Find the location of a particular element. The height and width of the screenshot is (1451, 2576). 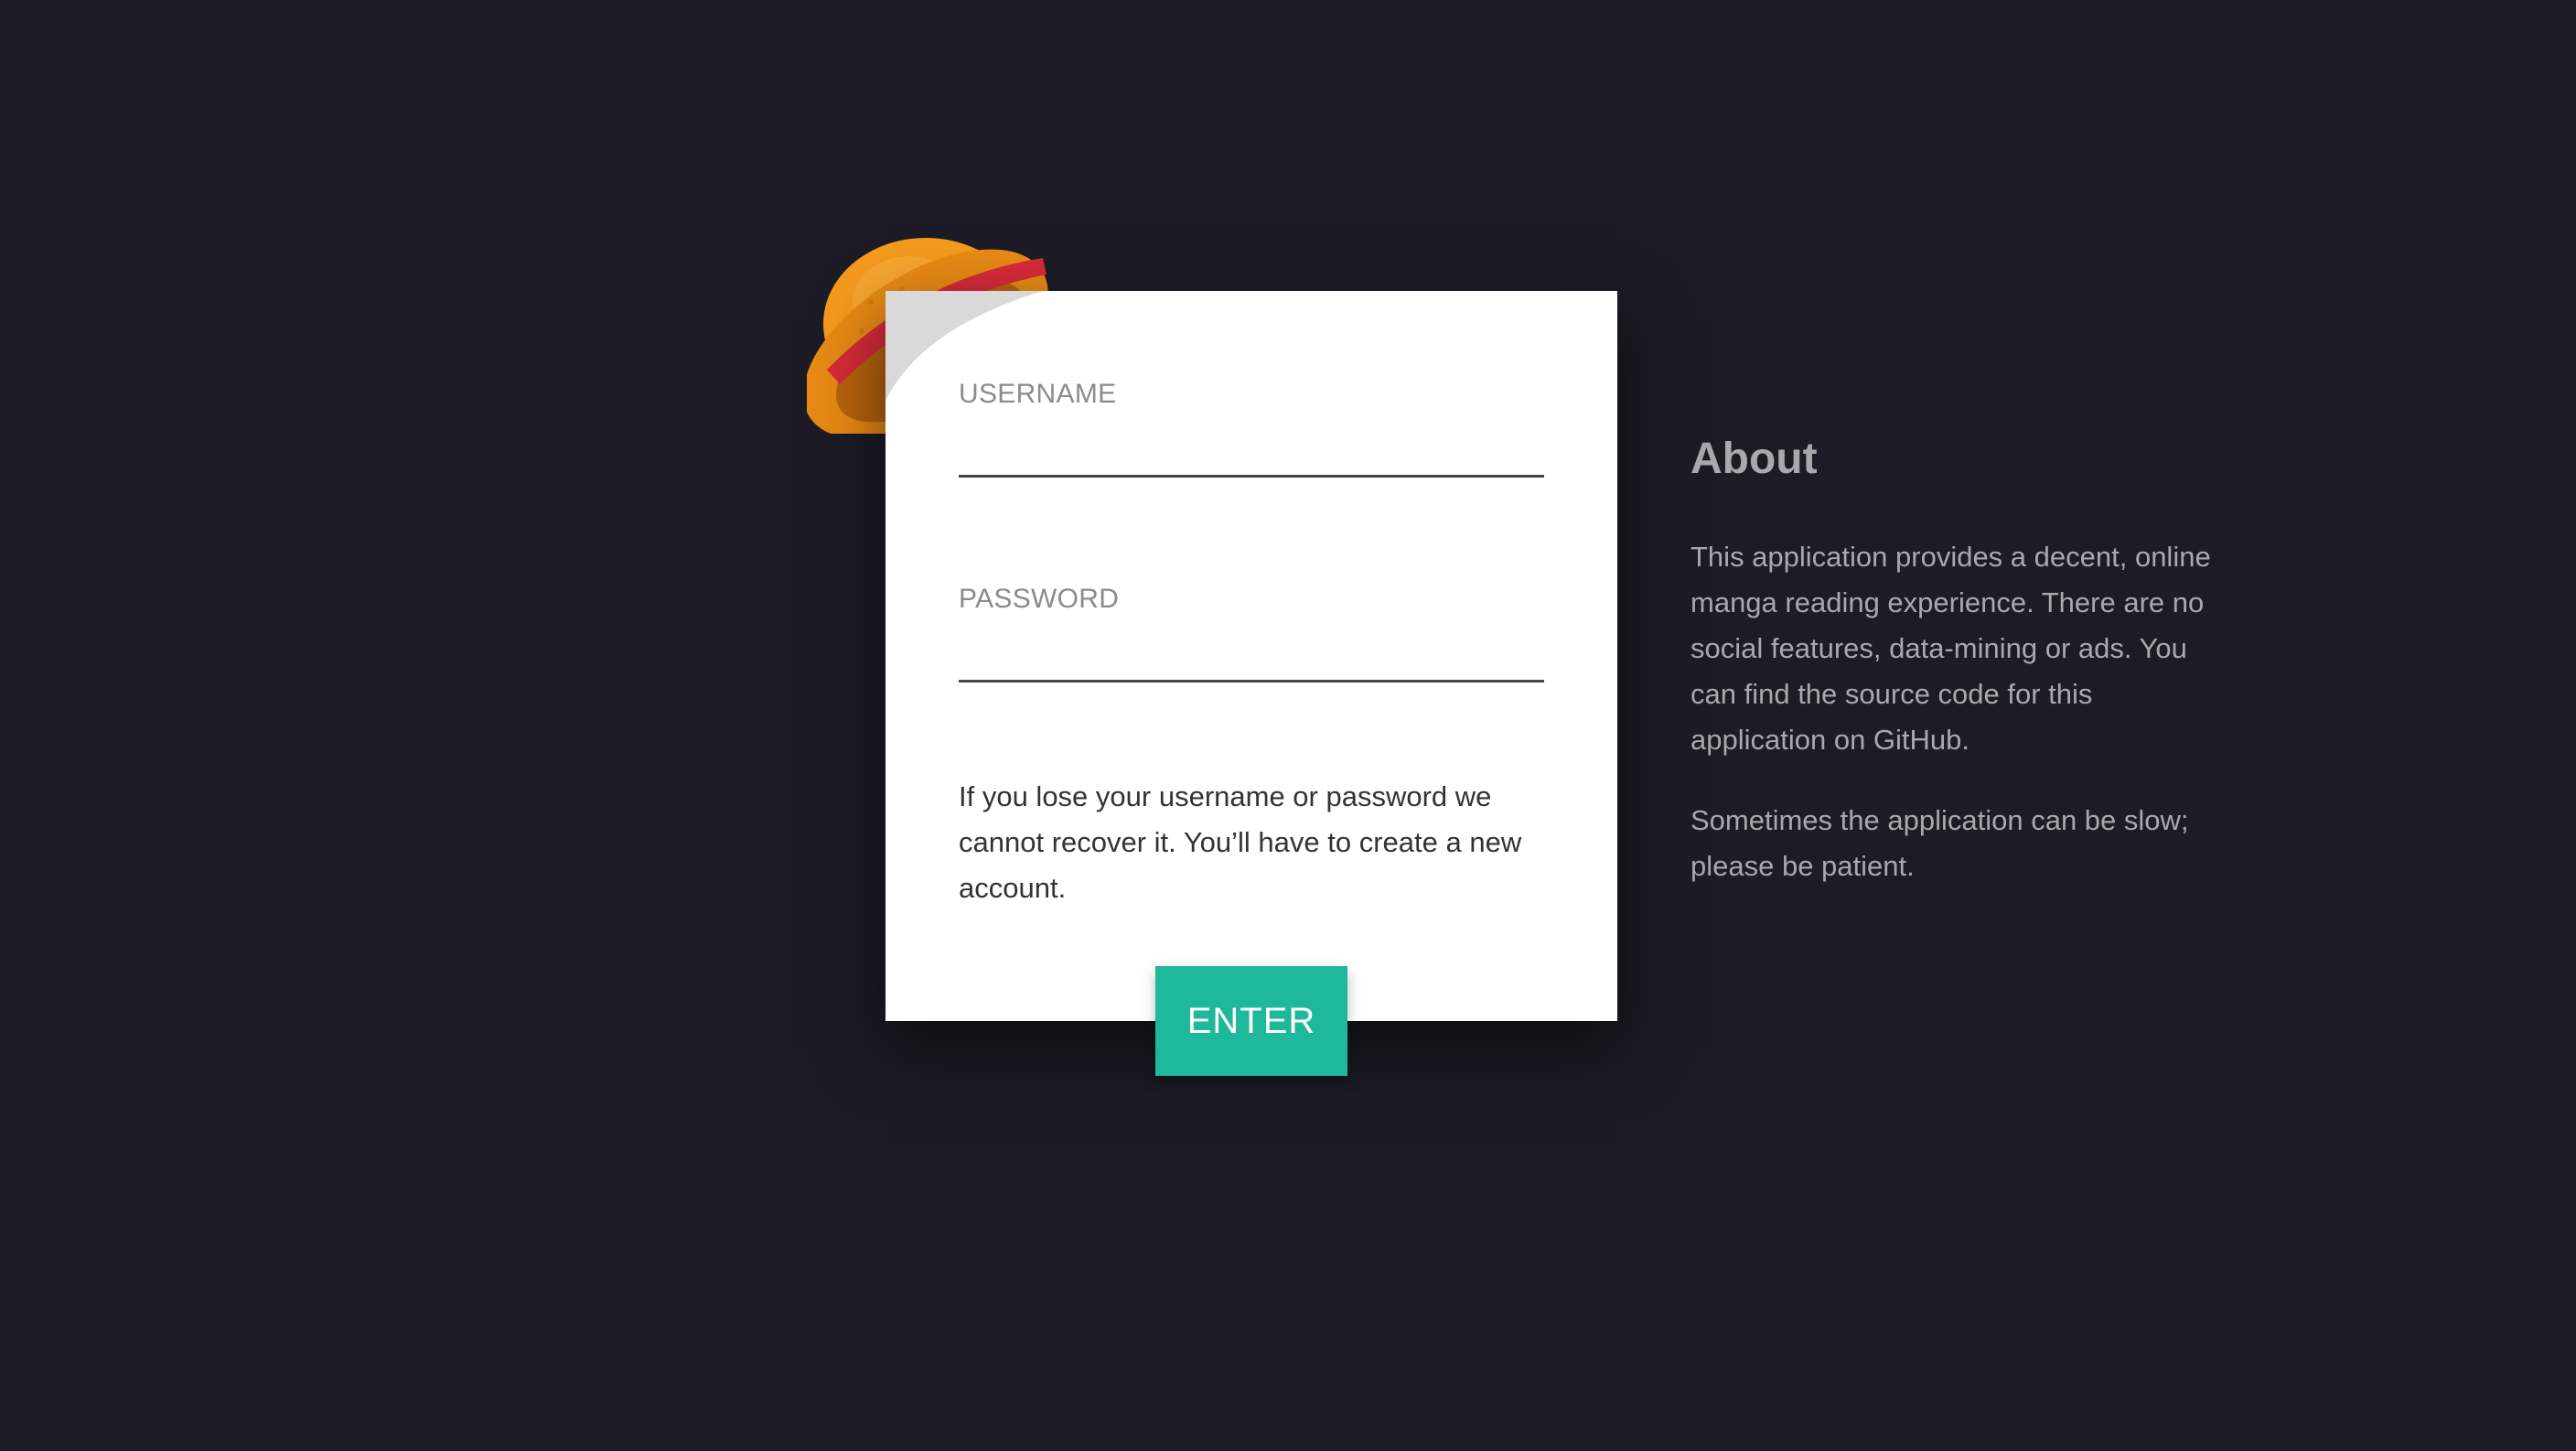

enter-button: ENTER is located at coordinates (1251, 1021).